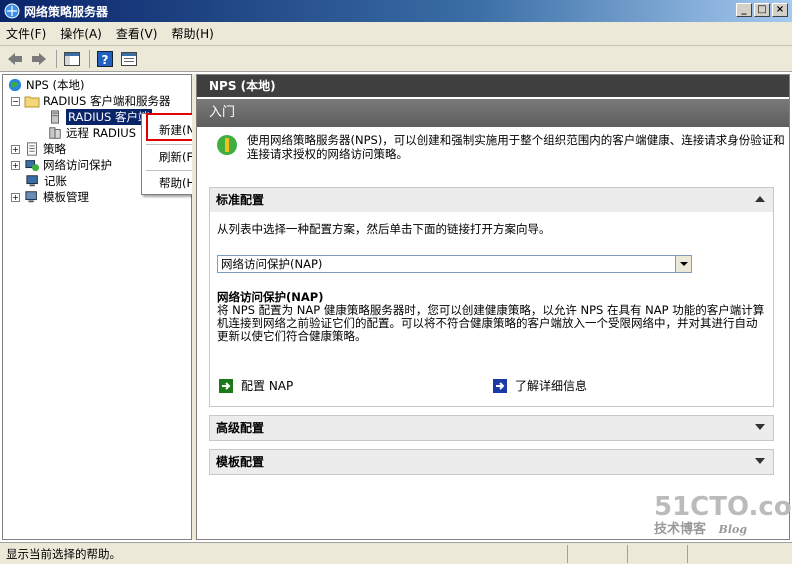  What do you see at coordinates (454, 264) in the screenshot?
I see `scenario-select: 网络访问保护(NAP)` at bounding box center [454, 264].